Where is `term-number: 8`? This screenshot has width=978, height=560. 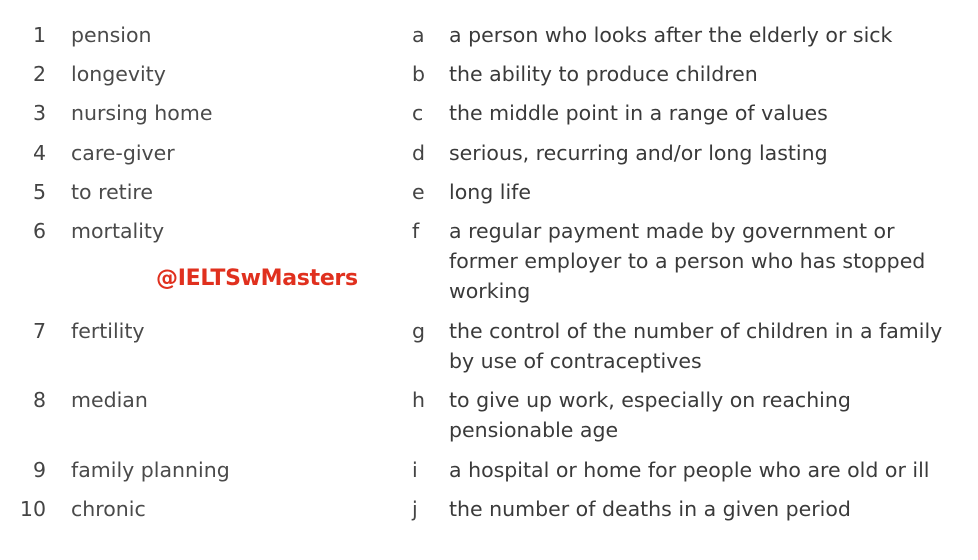
term-number: 8 is located at coordinates (39, 400).